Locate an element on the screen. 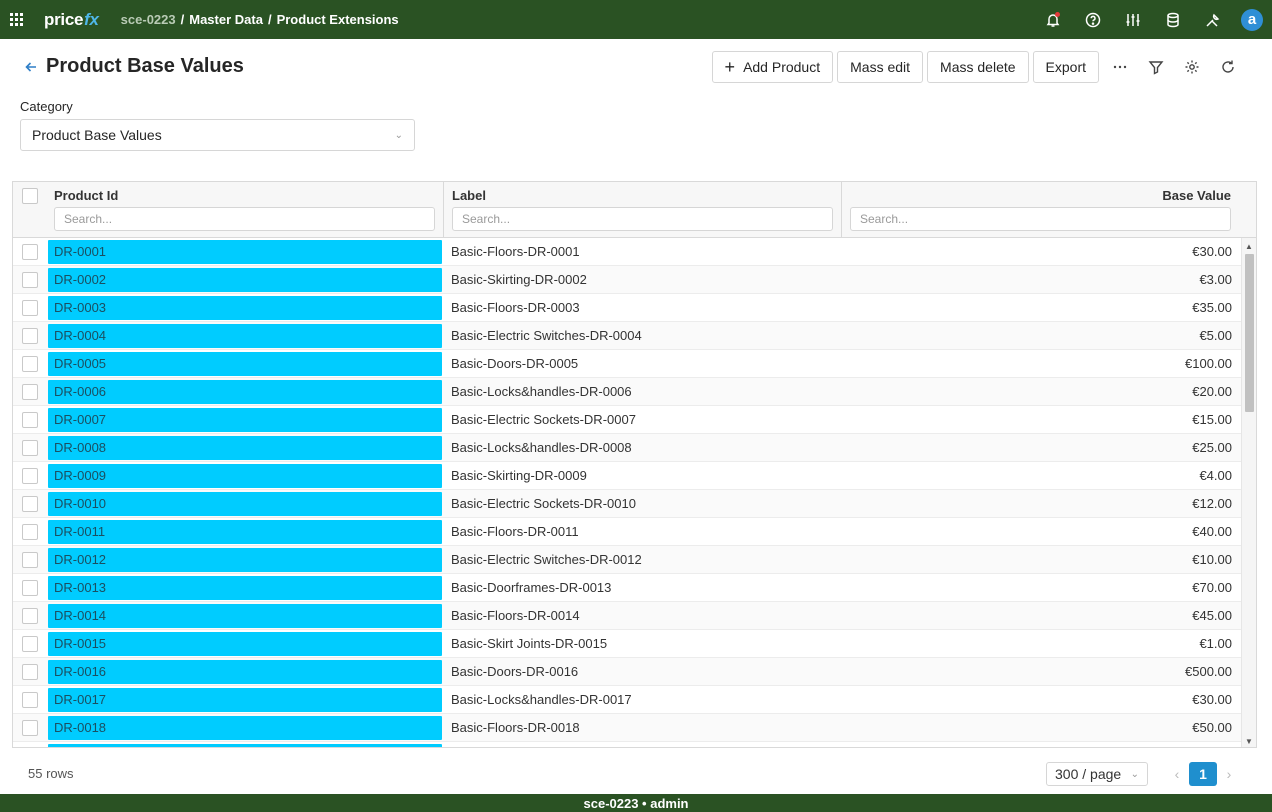 The height and width of the screenshot is (812, 1272). label-cell: Basic-Floors-DR-0011 is located at coordinates (515, 532).